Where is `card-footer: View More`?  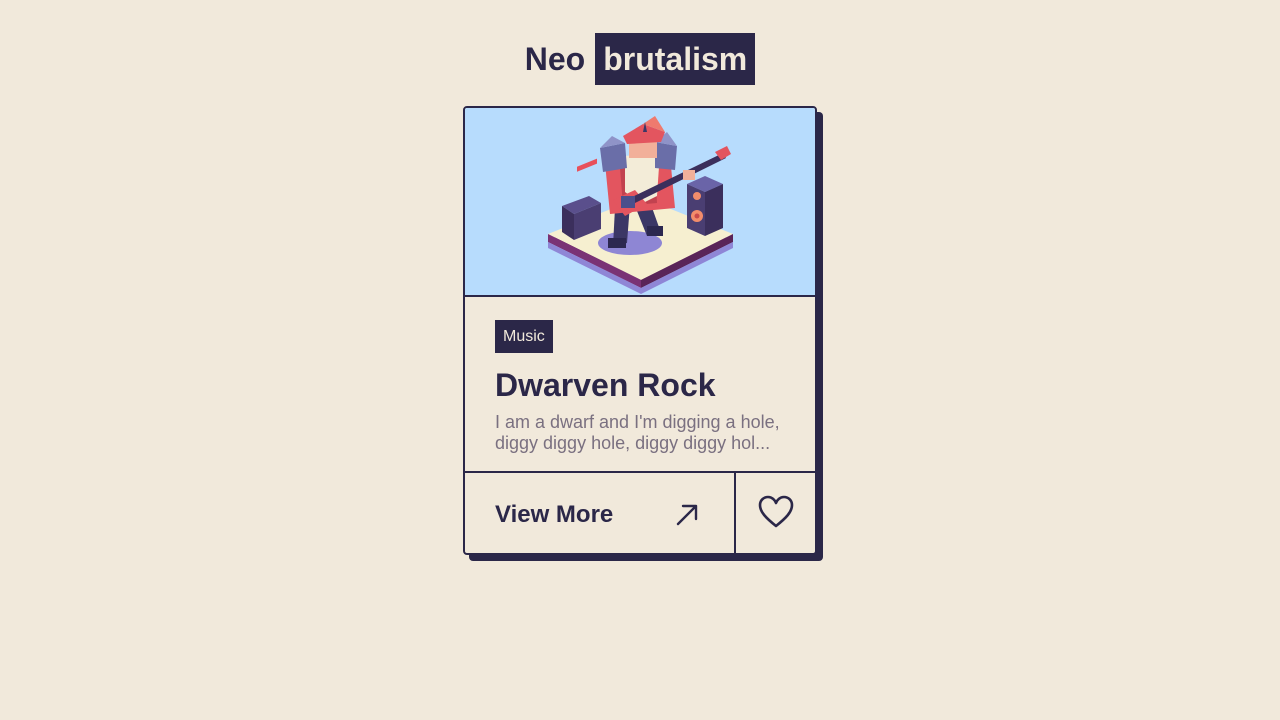 card-footer: View More is located at coordinates (640, 512).